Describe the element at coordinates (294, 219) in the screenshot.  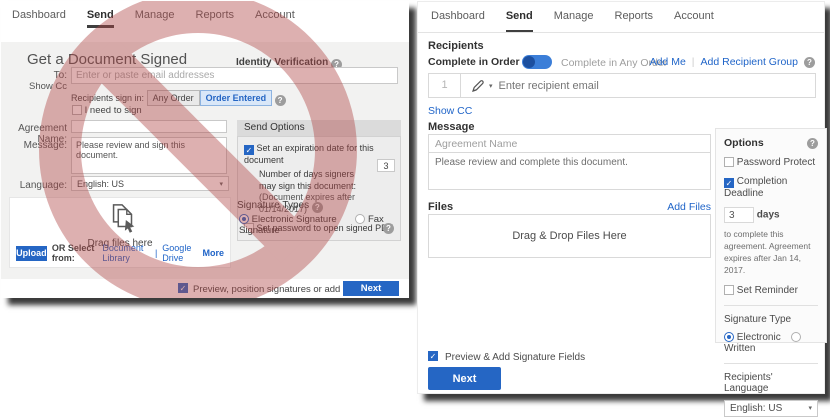
I see `electronic-signature-label: Electronic Signature` at that location.